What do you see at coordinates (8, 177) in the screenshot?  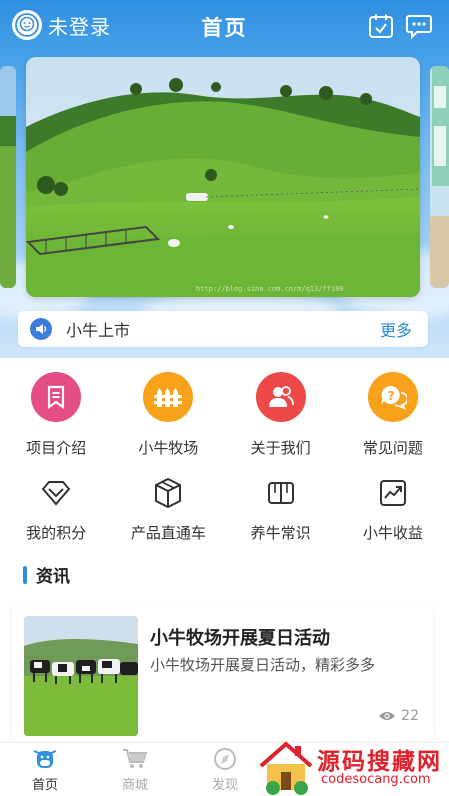 I see `carousel-prev-slide` at bounding box center [8, 177].